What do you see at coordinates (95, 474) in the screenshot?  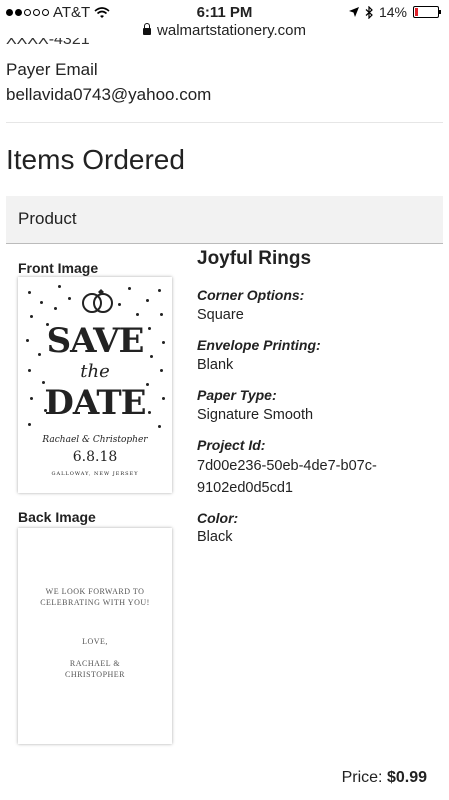 I see `front-card-place: GALLOWAY, NEW JERSEY` at bounding box center [95, 474].